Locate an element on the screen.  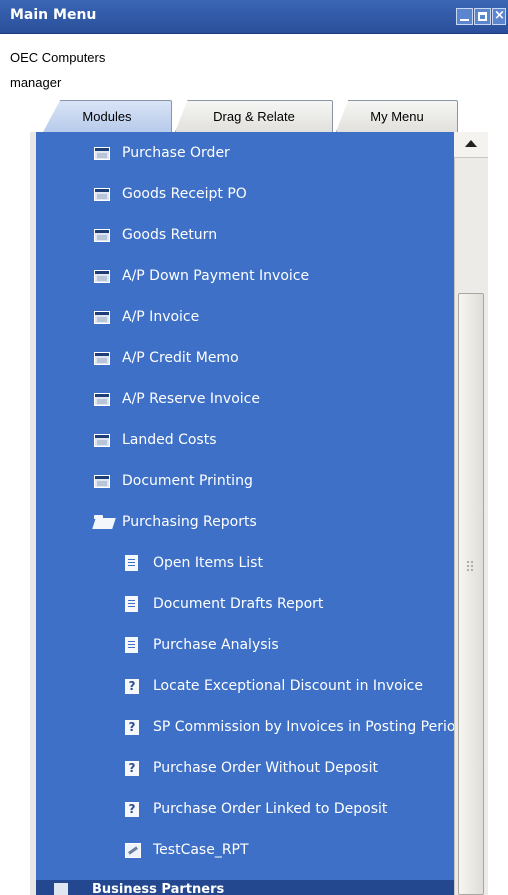
grip-icon is located at coordinates (470, 566).